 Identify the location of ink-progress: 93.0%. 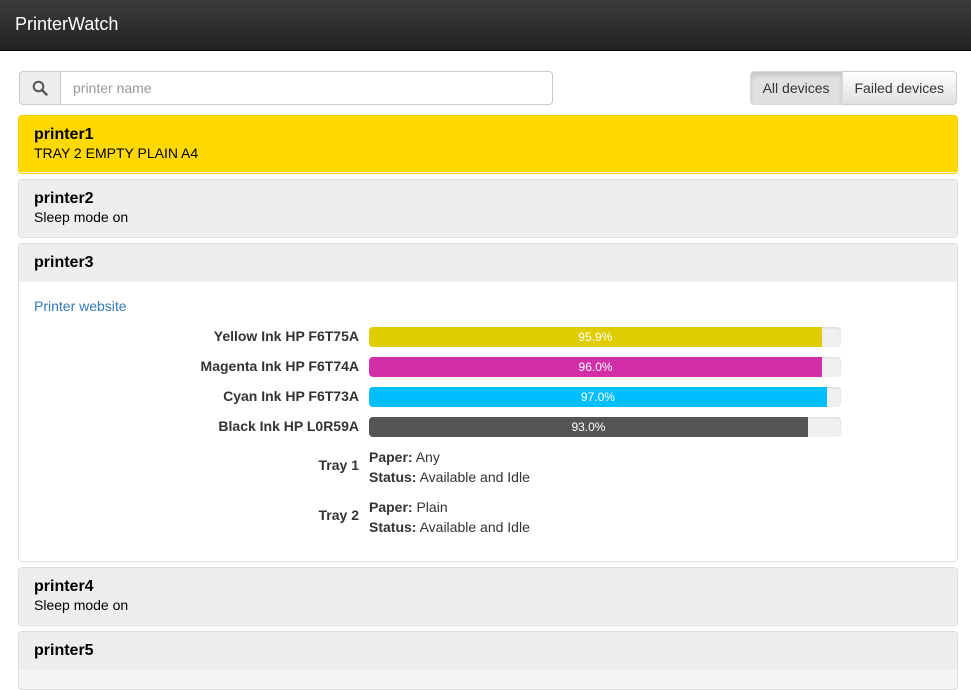
(605, 427).